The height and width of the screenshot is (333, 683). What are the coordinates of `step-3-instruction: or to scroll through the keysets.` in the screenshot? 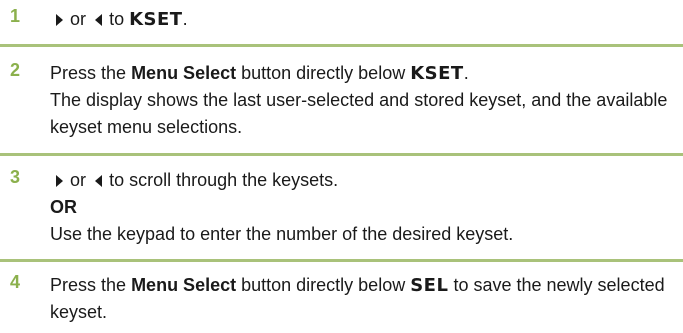 It's located at (363, 180).